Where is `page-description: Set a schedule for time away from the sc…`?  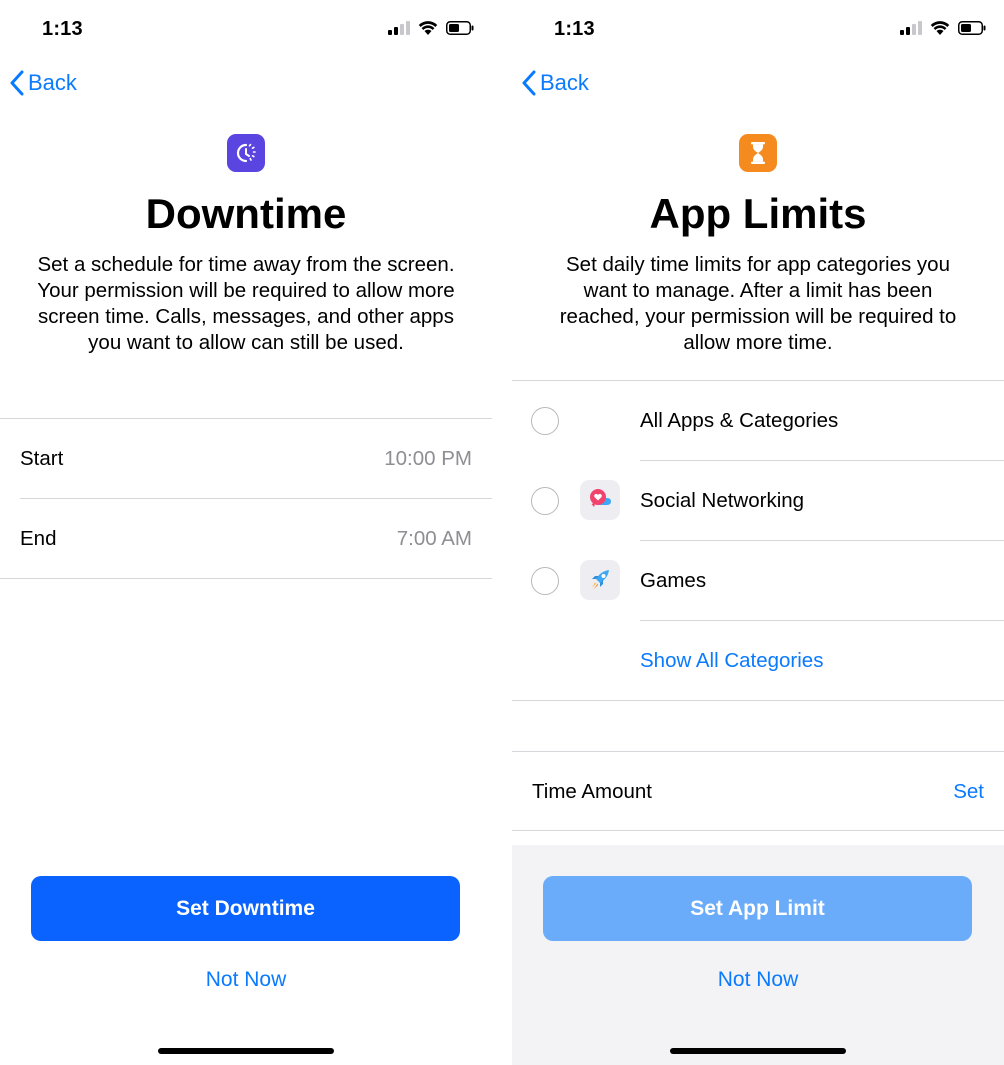
page-description: Set a schedule for time away from the sc… is located at coordinates (246, 303).